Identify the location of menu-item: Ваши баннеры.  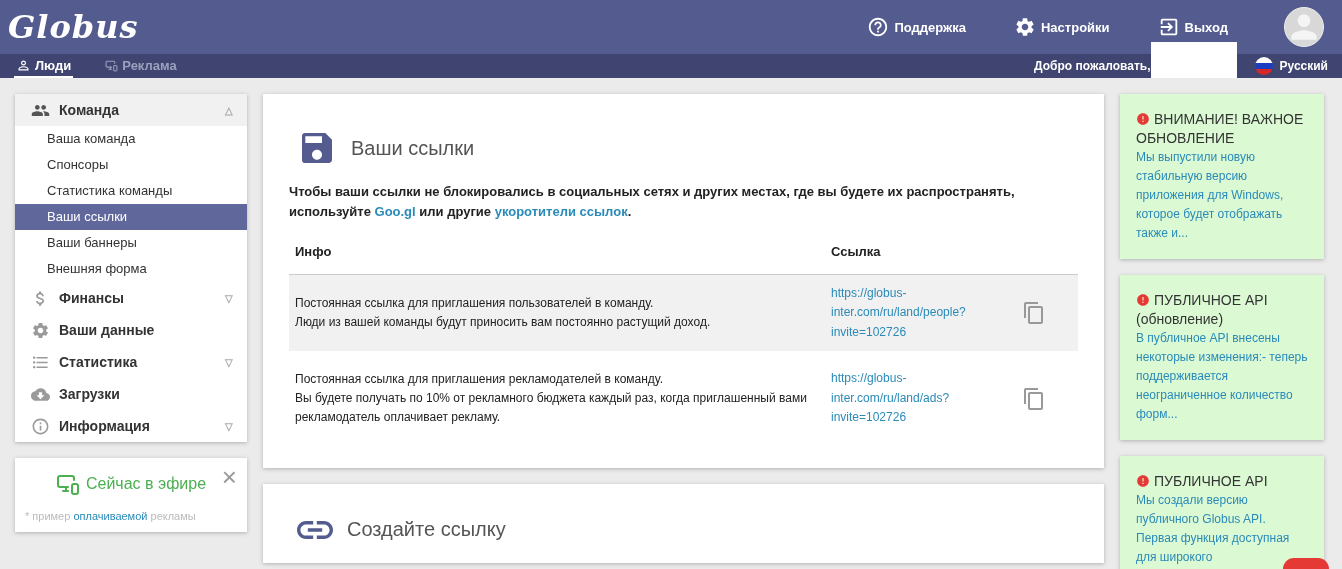
(131, 243).